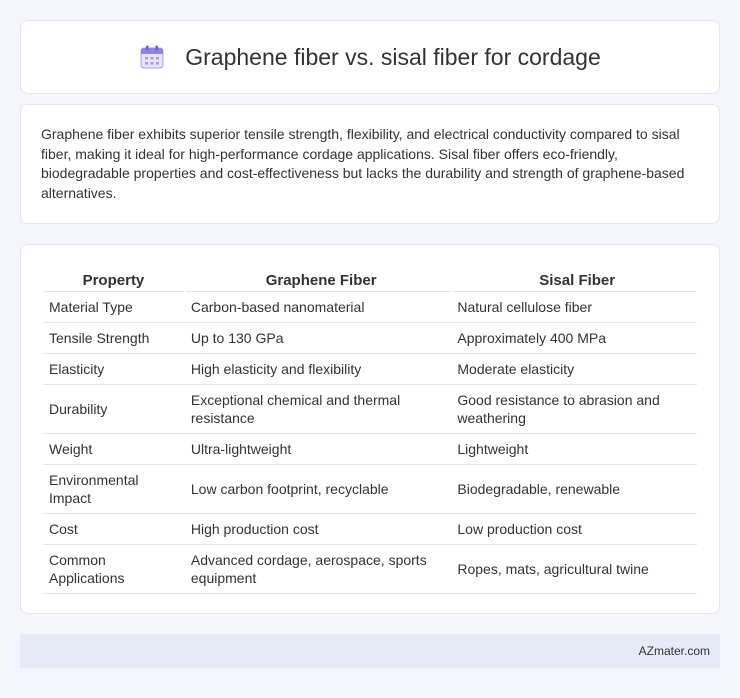  Describe the element at coordinates (114, 278) in the screenshot. I see `column-header-property: Property` at that location.